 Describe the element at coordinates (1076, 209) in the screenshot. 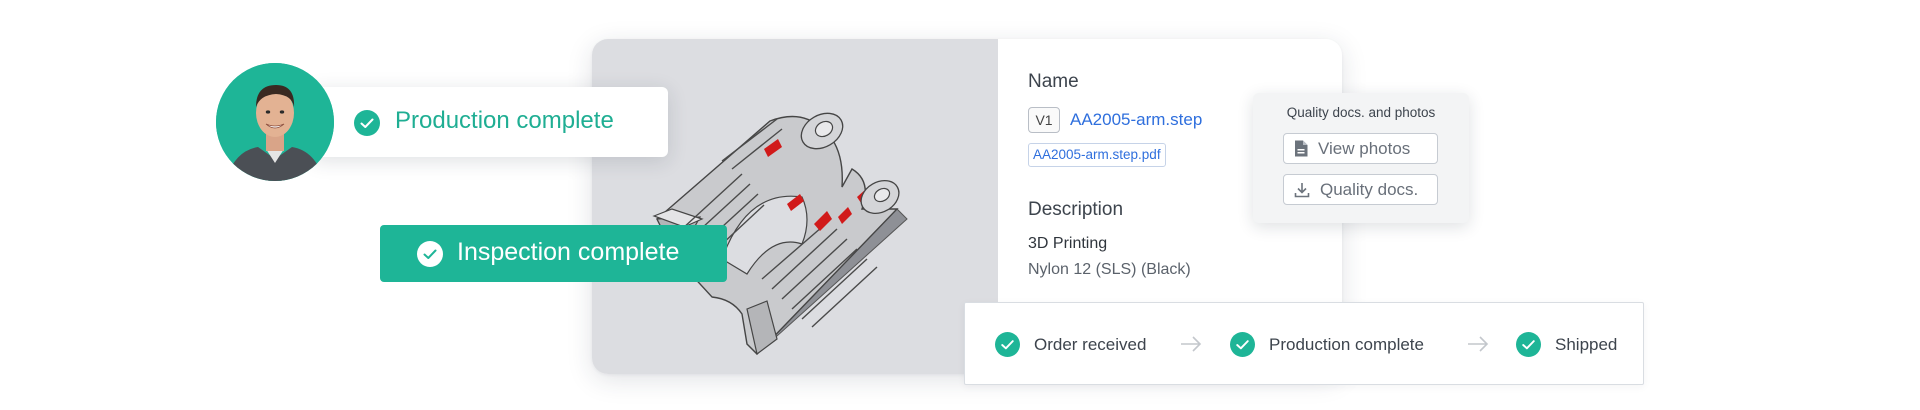

I see `description-heading: Description` at that location.